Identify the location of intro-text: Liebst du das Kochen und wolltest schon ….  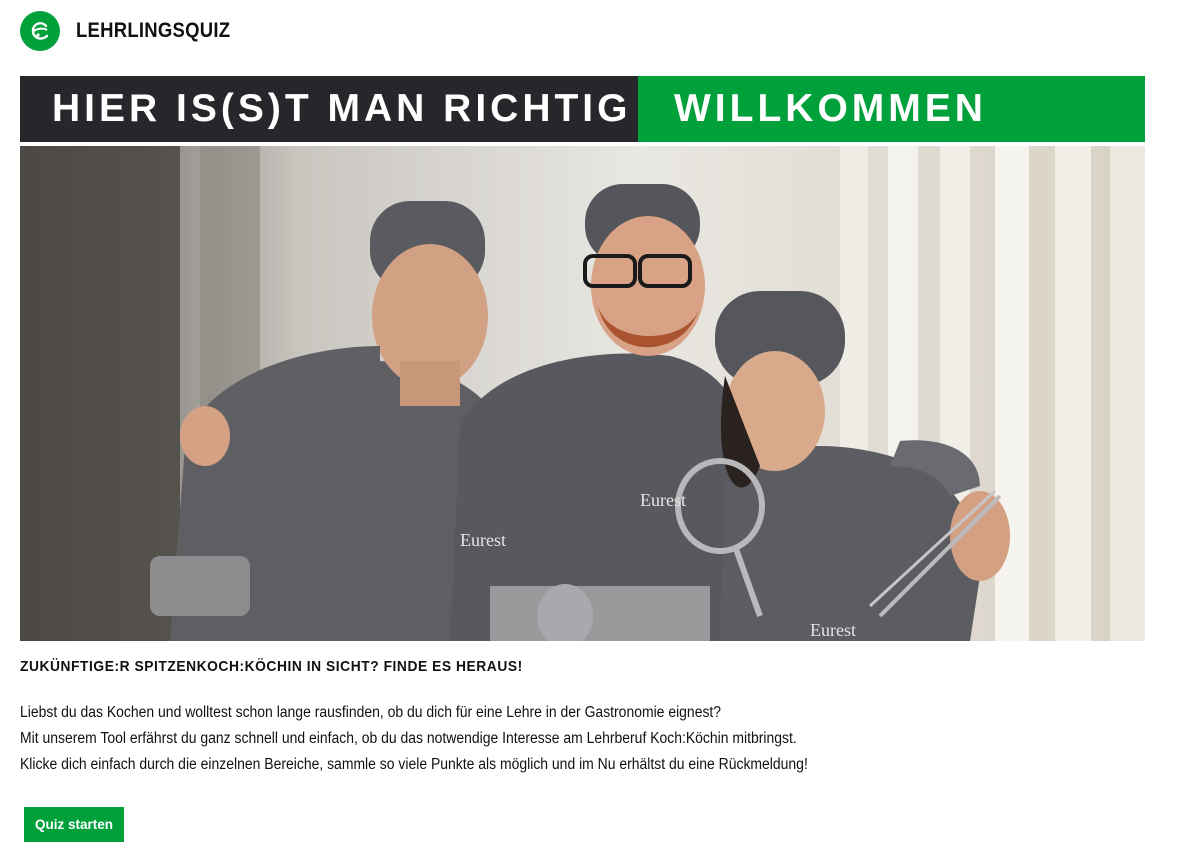
(414, 739).